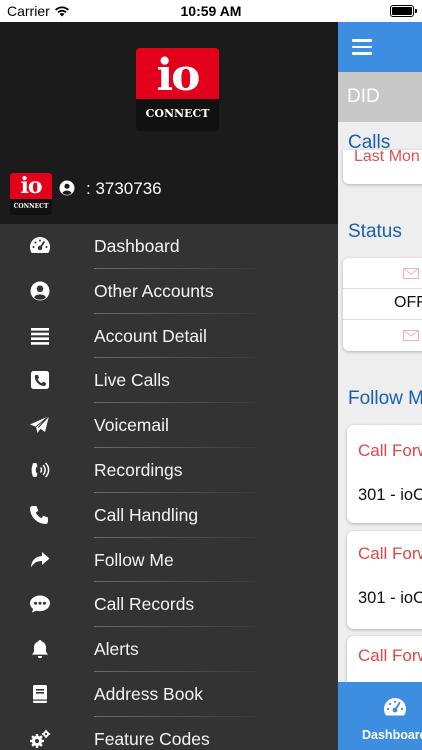 This screenshot has width=422, height=750. What do you see at coordinates (132, 380) in the screenshot?
I see `menu-item-label: Live Calls` at bounding box center [132, 380].